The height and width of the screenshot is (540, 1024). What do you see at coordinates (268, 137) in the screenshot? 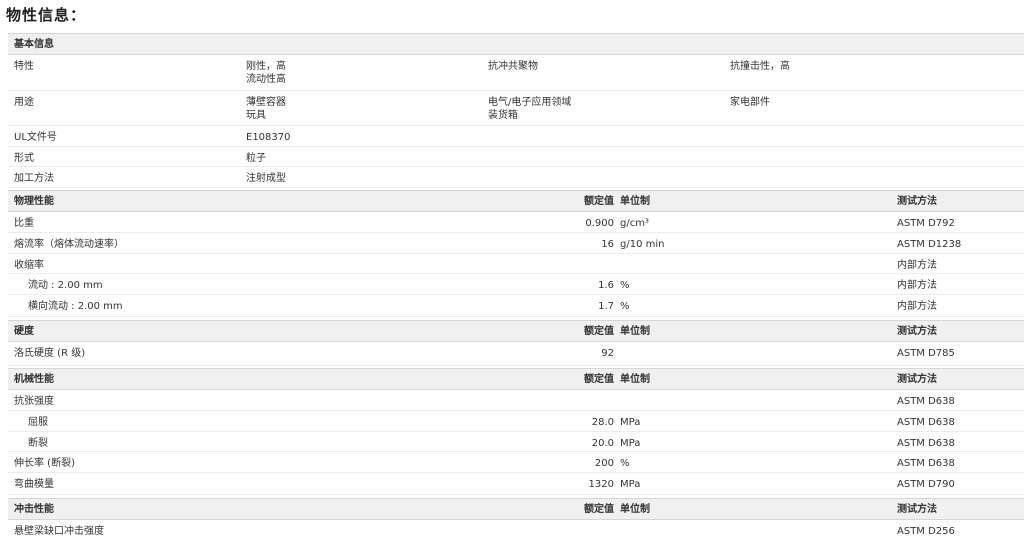
I see `row-value: E108370` at bounding box center [268, 137].